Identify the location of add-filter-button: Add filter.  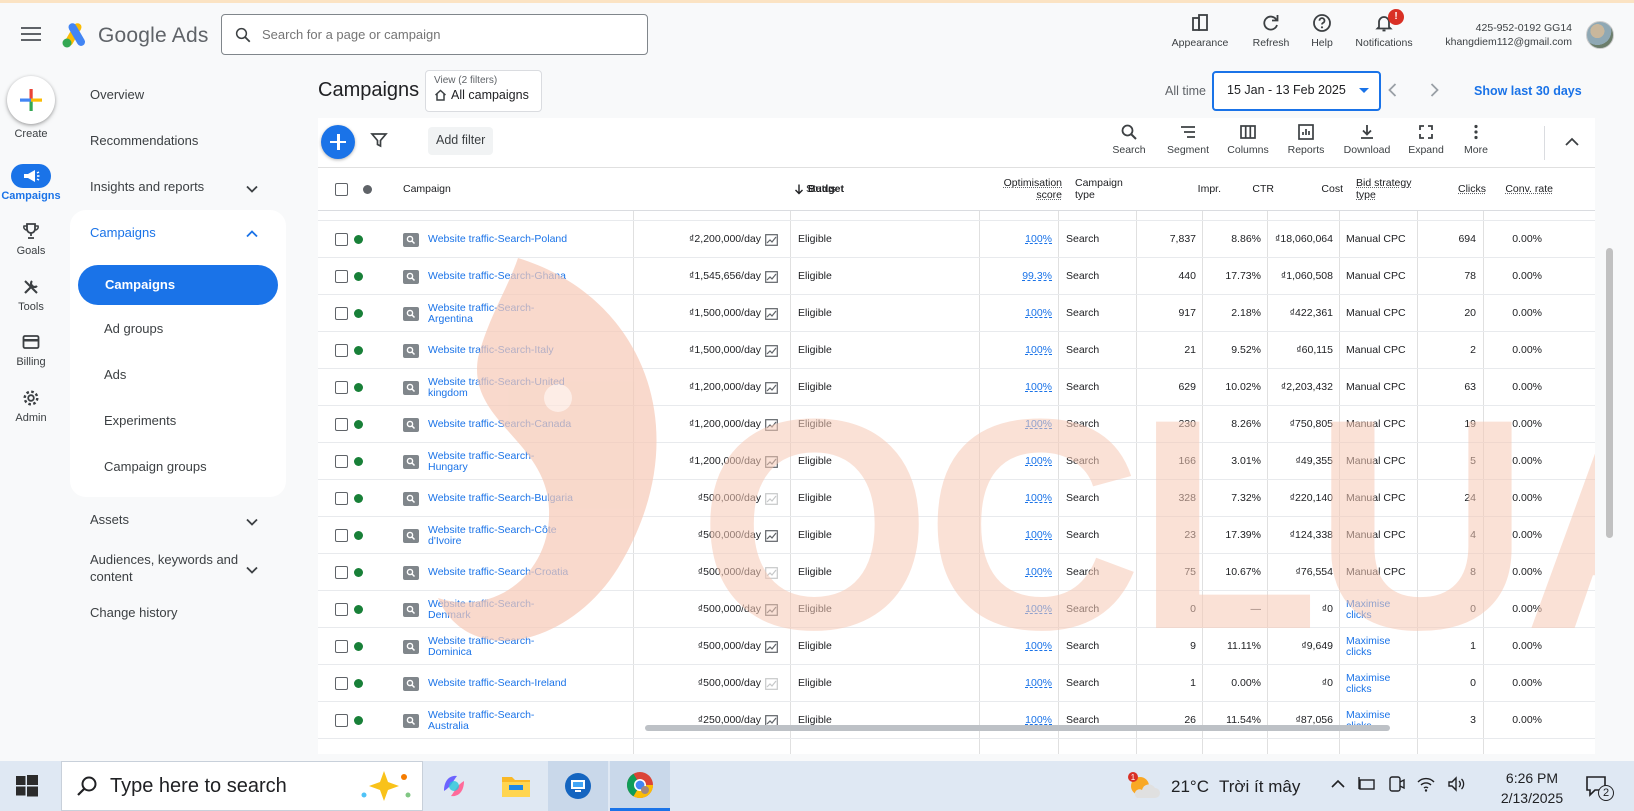
(461, 141).